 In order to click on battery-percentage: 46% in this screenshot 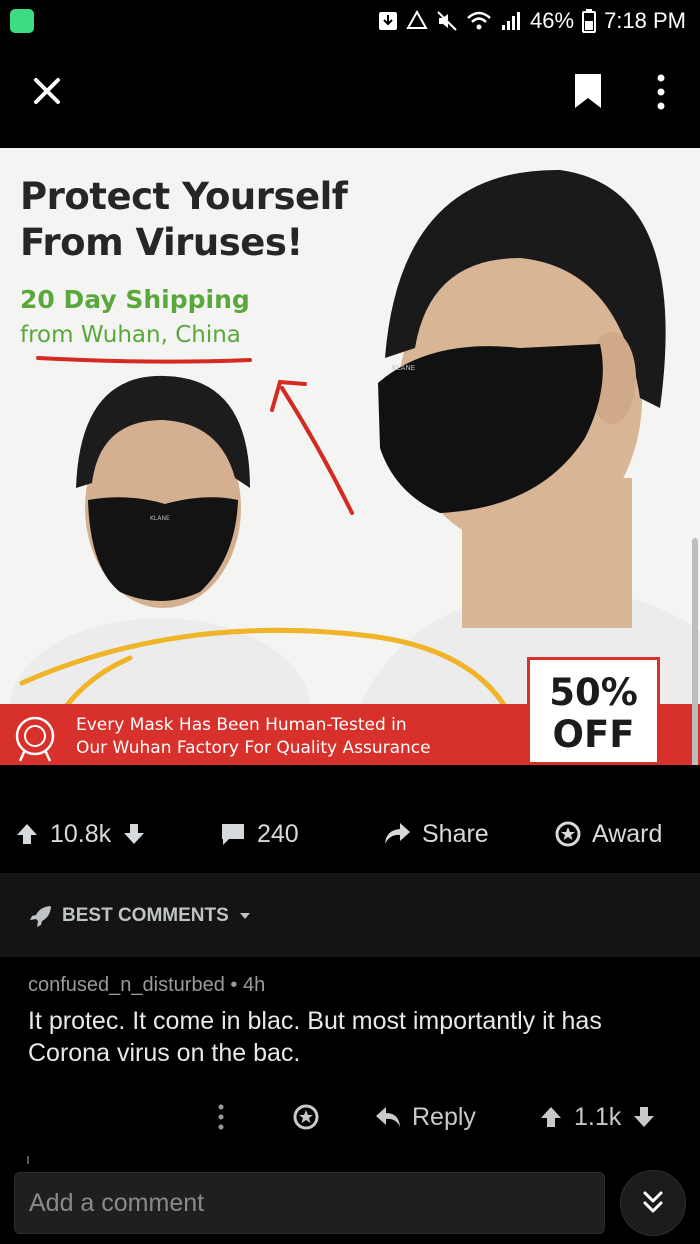, I will do `click(552, 20)`.